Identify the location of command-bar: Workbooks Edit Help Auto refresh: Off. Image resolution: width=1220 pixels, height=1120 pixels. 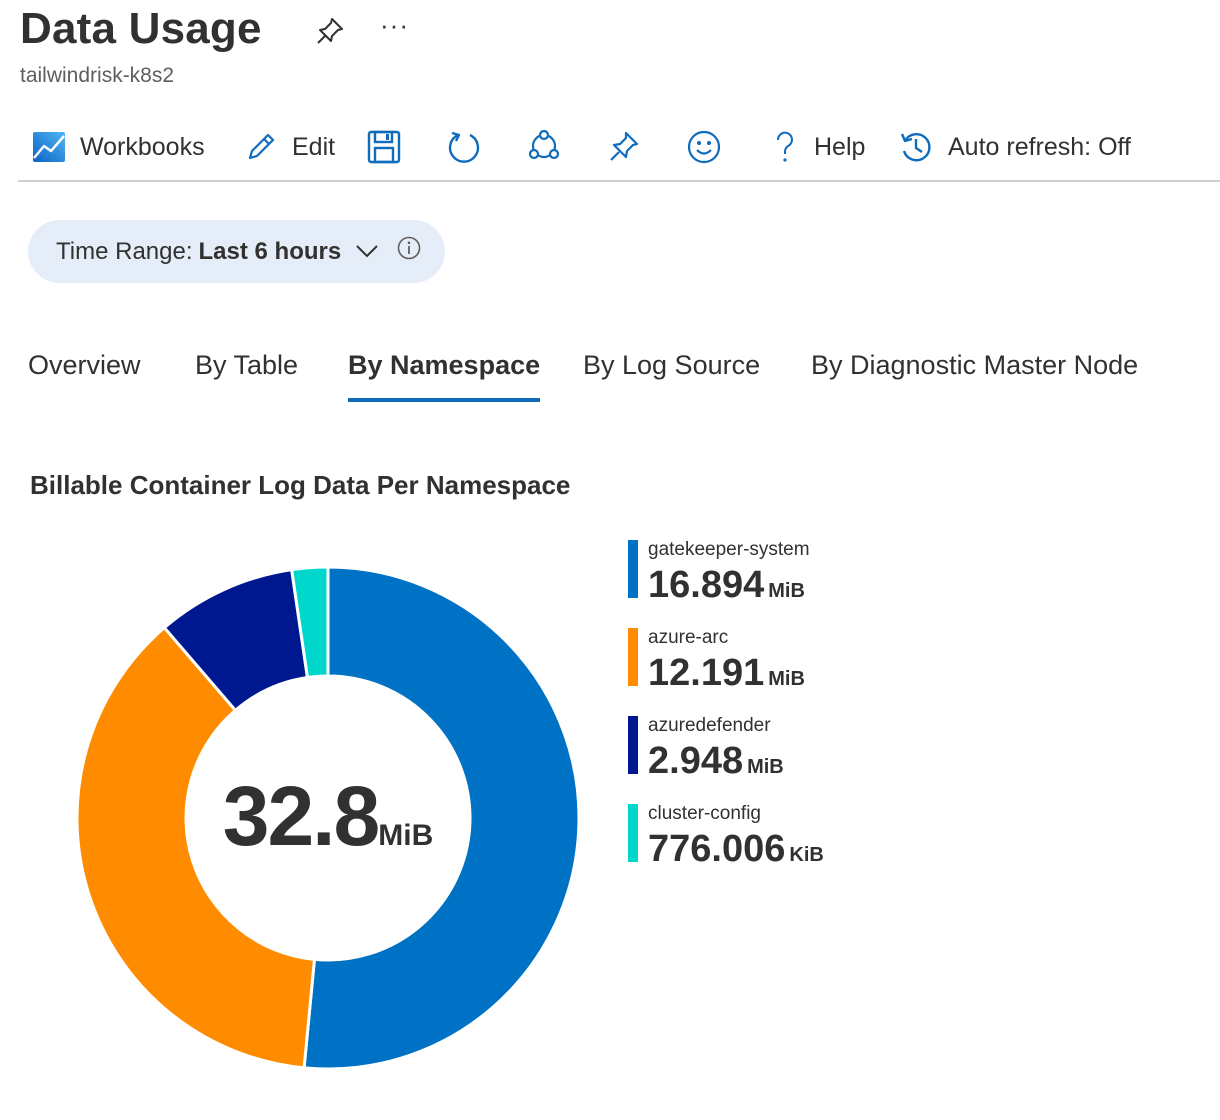
(619, 150).